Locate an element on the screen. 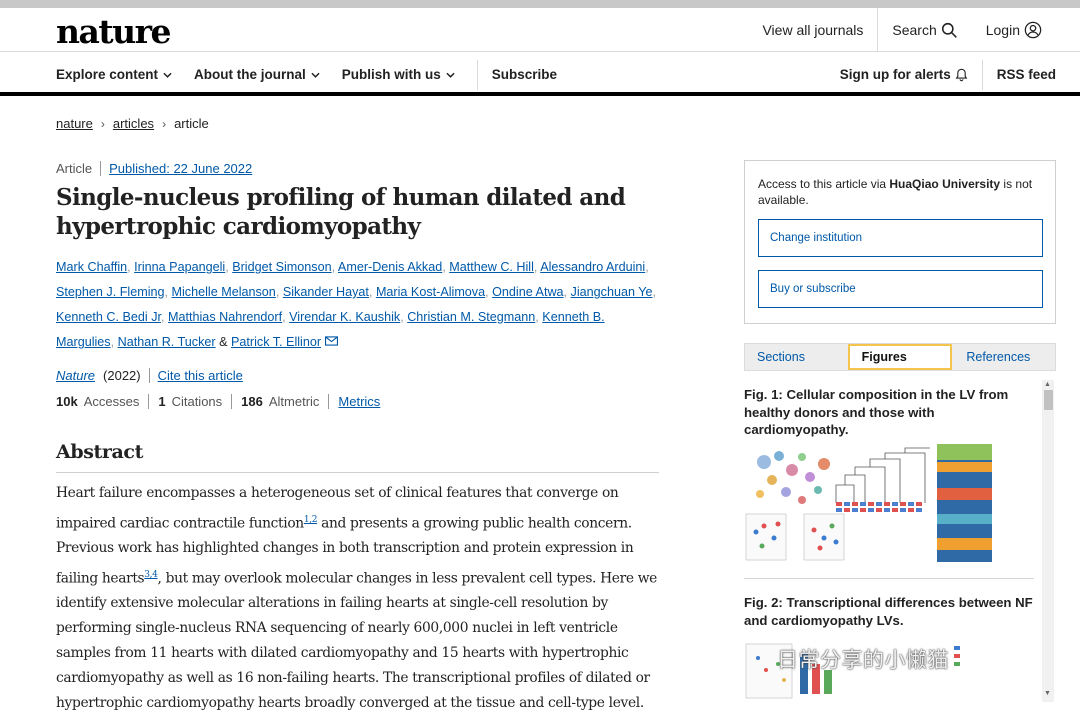 This screenshot has width=1080, height=710. altmetric-count: 186 is located at coordinates (252, 401).